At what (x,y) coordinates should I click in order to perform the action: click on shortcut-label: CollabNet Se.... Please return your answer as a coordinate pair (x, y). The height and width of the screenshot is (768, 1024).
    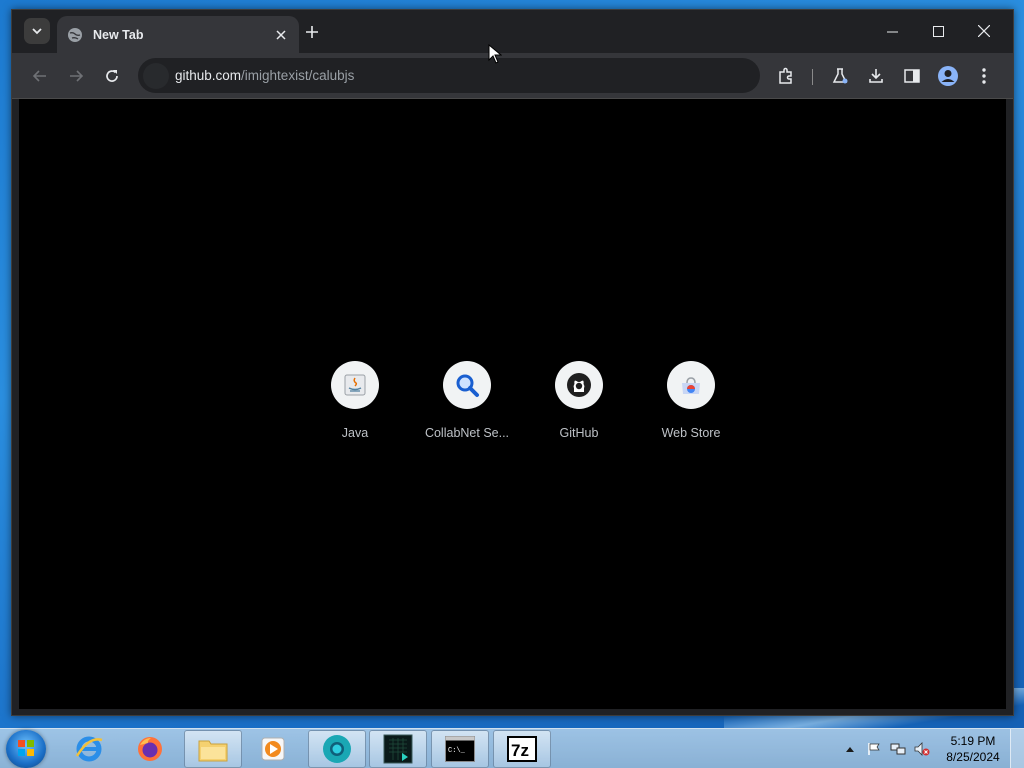
    Looking at the image, I should click on (467, 433).